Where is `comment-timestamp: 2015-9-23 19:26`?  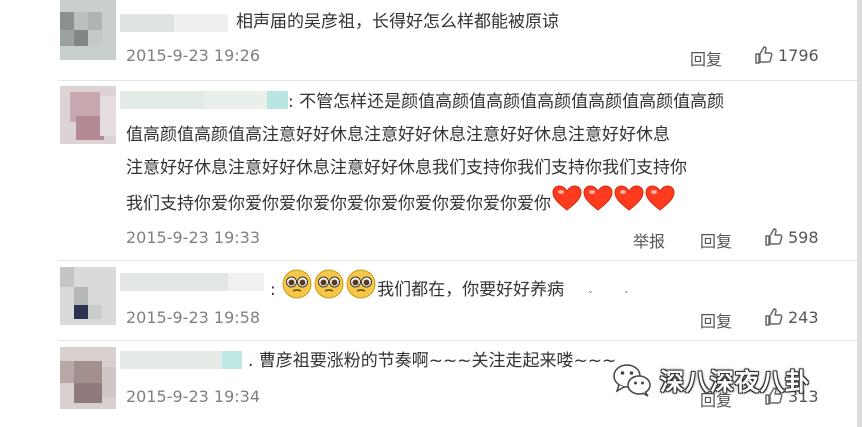 comment-timestamp: 2015-9-23 19:26 is located at coordinates (193, 55).